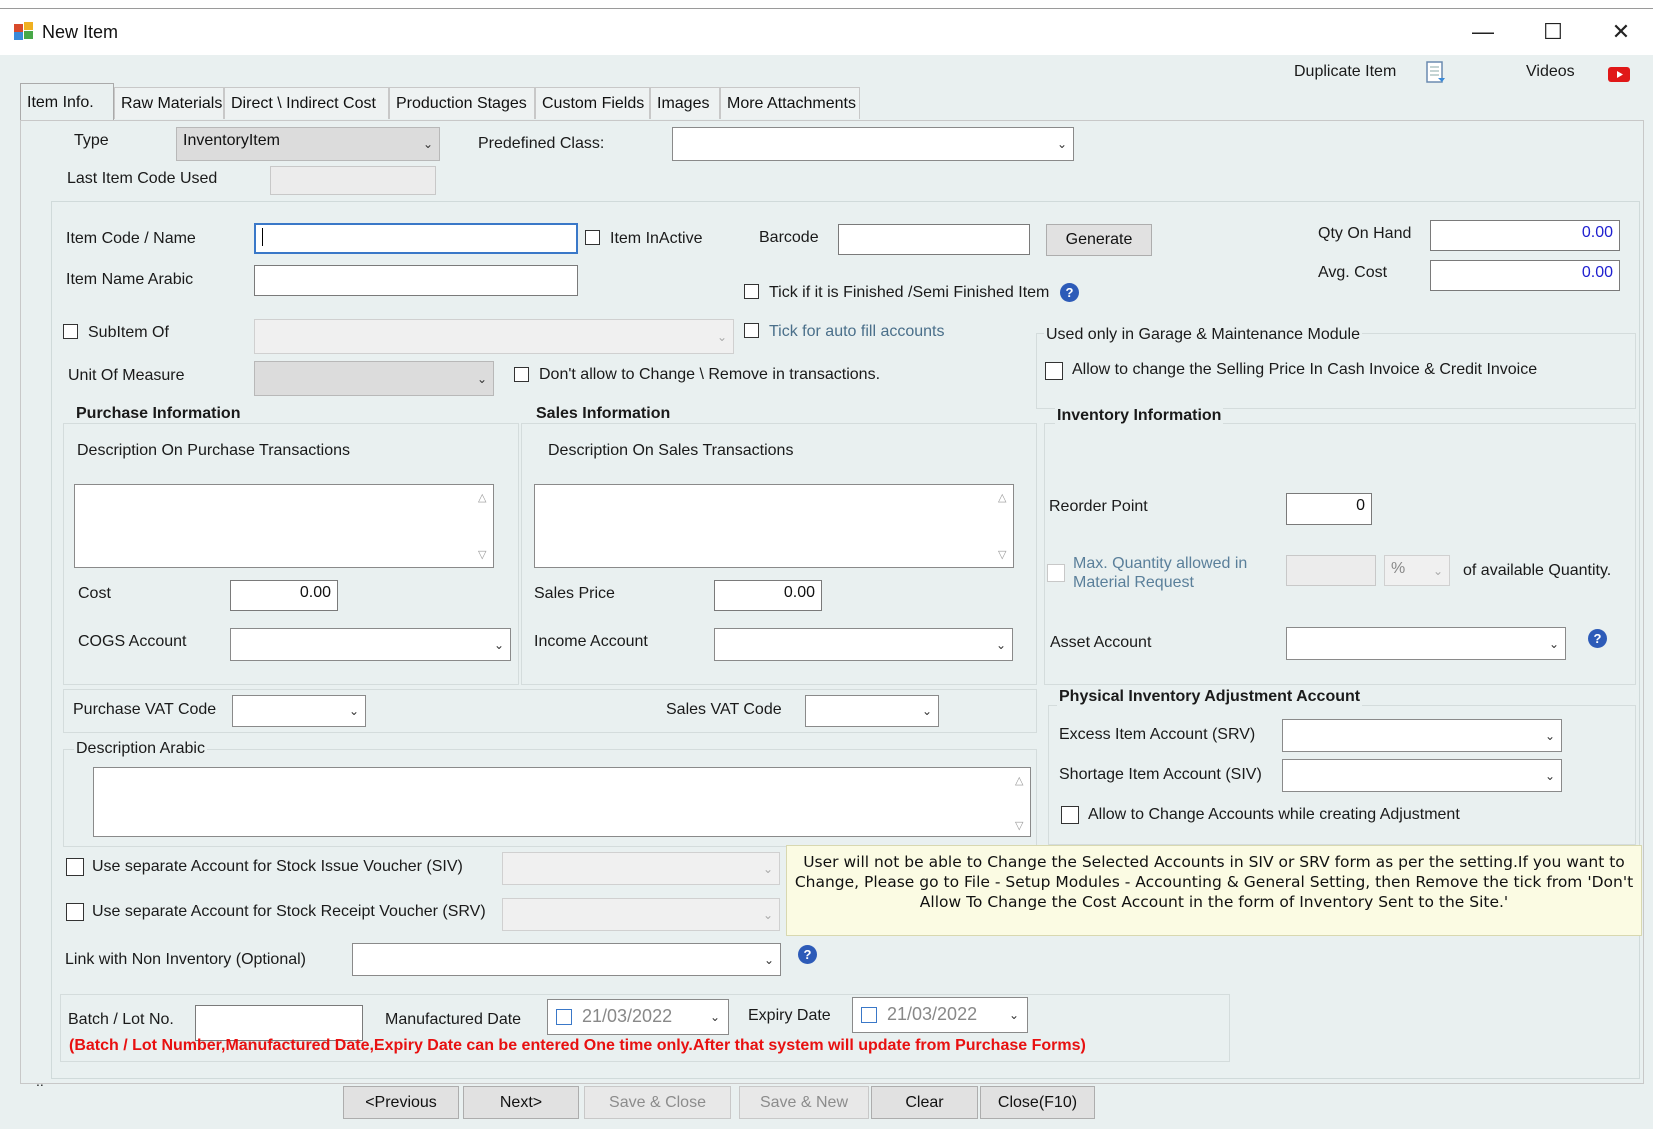 The image size is (1653, 1129). What do you see at coordinates (603, 414) in the screenshot?
I see `sales-info-title: Sales Information` at bounding box center [603, 414].